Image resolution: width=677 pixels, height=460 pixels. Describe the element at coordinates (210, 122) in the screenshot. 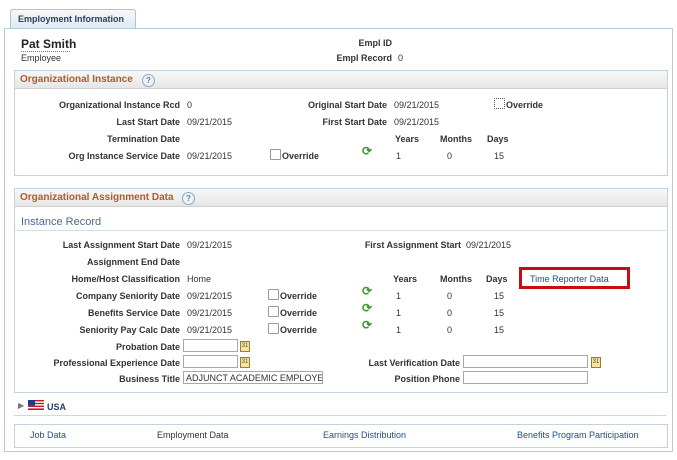

I see `last-start-value: 09/21/2015` at that location.